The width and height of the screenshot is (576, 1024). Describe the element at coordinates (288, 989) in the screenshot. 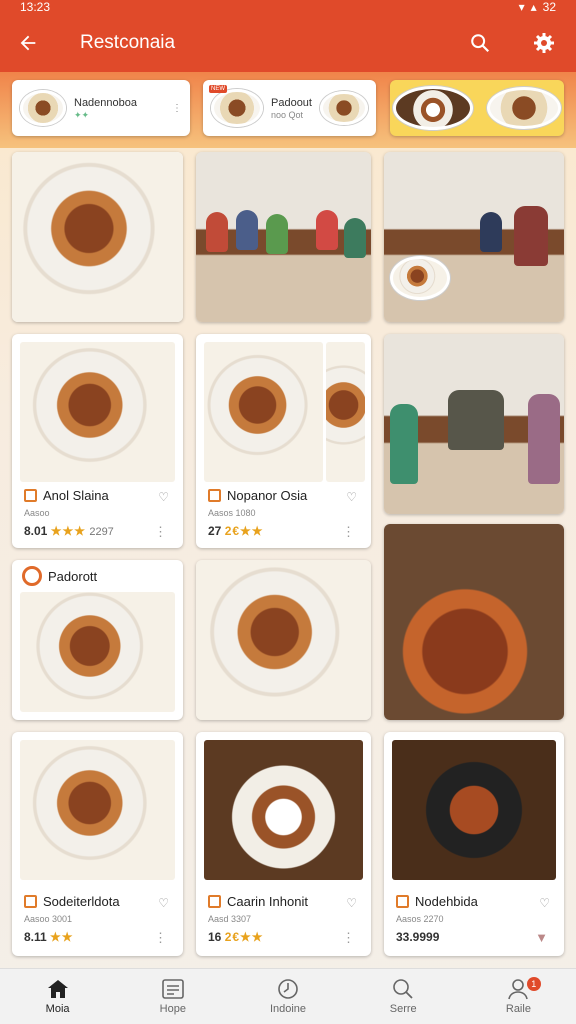

I see `clock-icon` at that location.